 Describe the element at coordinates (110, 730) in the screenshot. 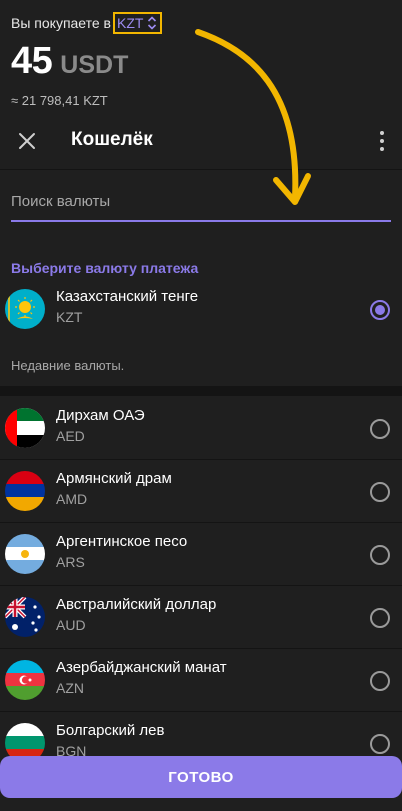

I see `currency-name: Болгарский лев` at that location.